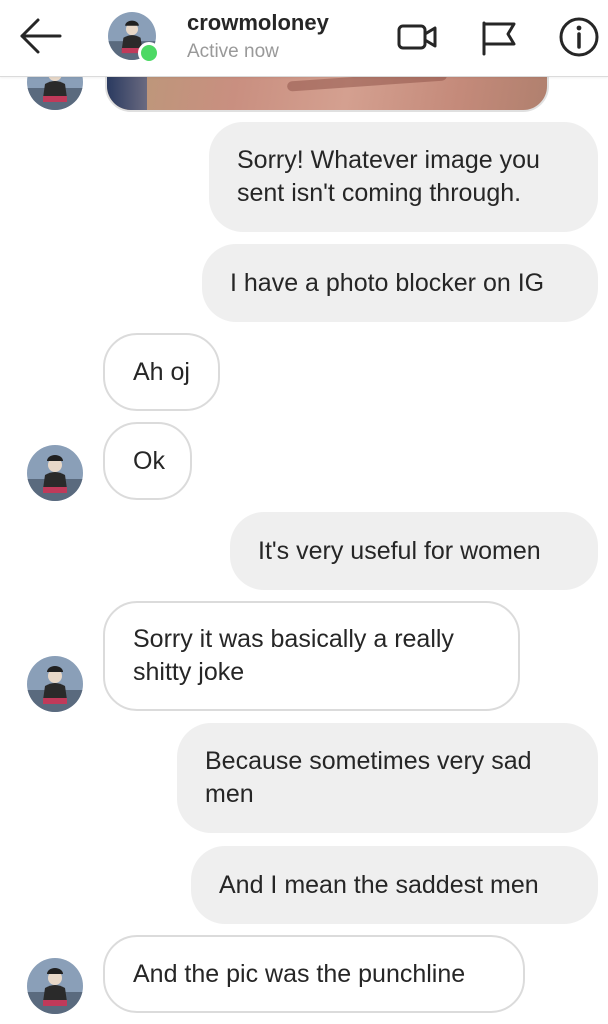 This screenshot has height=1024, width=608. Describe the element at coordinates (379, 884) in the screenshot. I see `message-text: And I mean the saddest men` at that location.